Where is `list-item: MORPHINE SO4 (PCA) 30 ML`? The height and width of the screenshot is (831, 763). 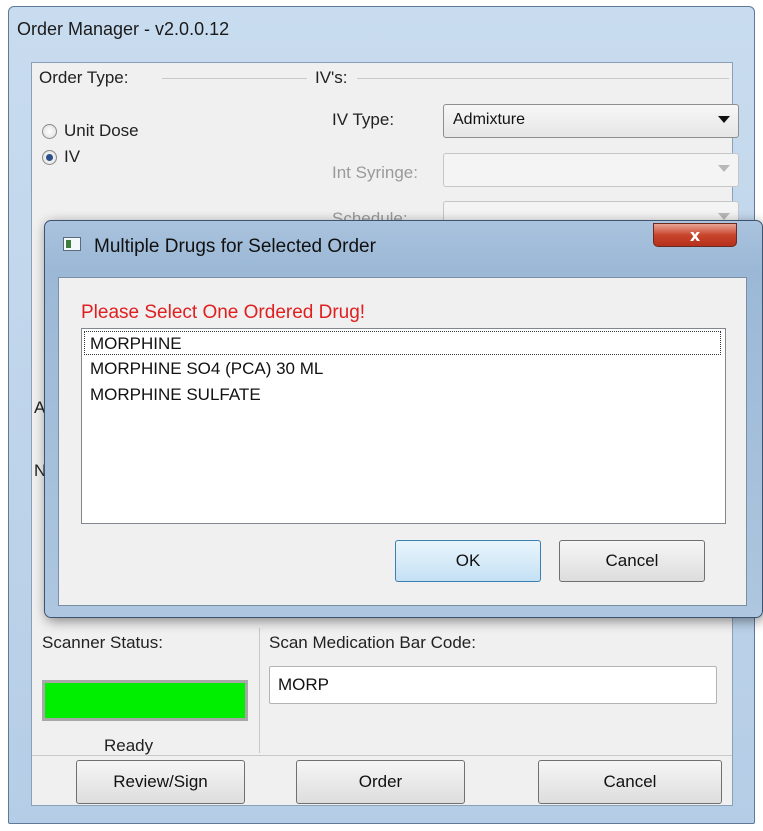 list-item: MORPHINE SO4 (PCA) 30 ML is located at coordinates (206, 369).